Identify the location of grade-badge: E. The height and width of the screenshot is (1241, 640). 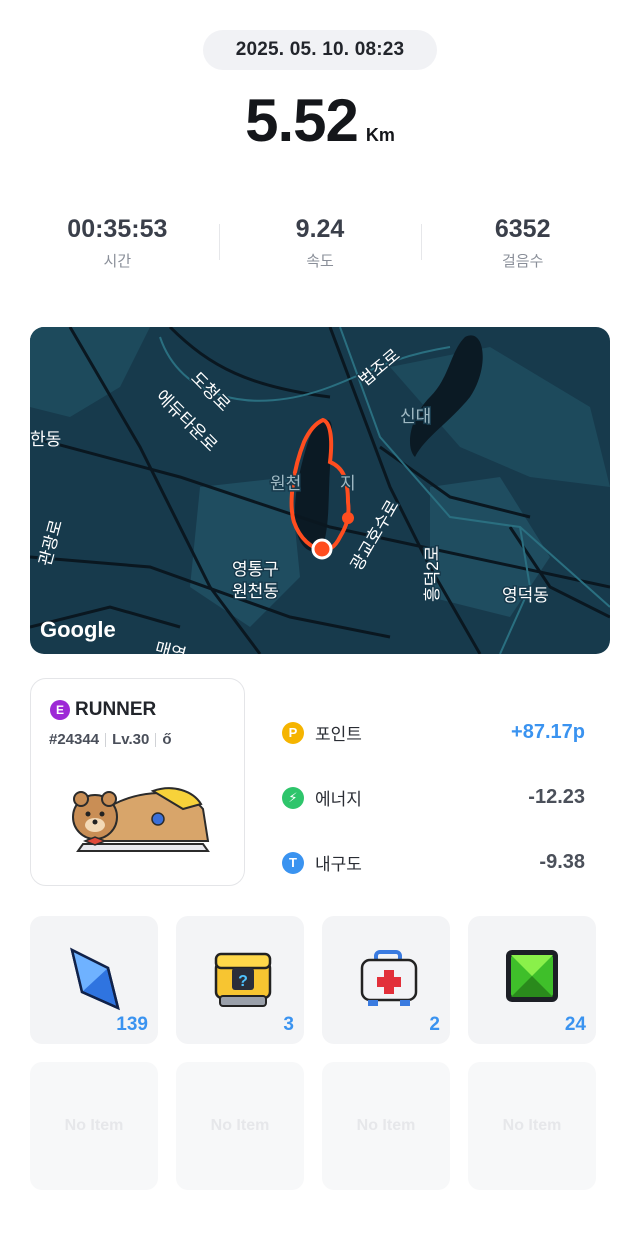
(60, 710).